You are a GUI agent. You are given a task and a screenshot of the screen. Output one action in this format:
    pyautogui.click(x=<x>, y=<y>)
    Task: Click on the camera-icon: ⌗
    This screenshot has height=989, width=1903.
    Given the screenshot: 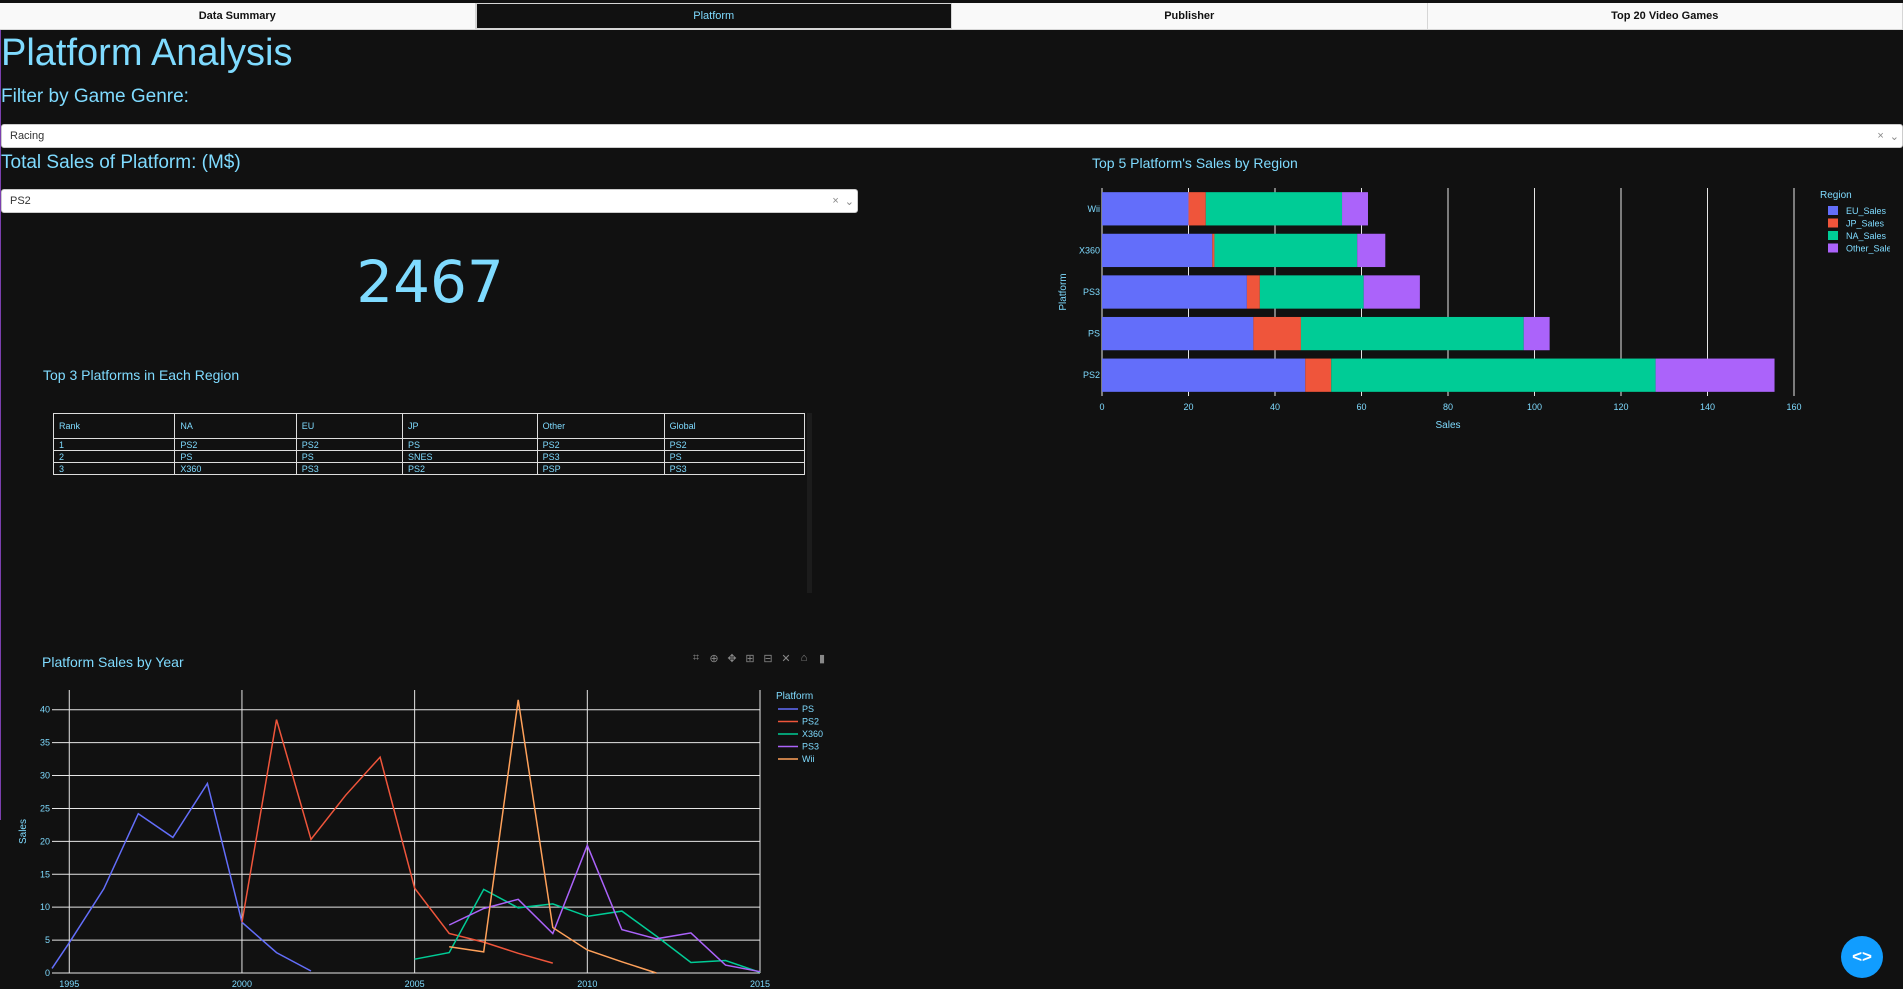 What is the action you would take?
    pyautogui.click(x=696, y=658)
    